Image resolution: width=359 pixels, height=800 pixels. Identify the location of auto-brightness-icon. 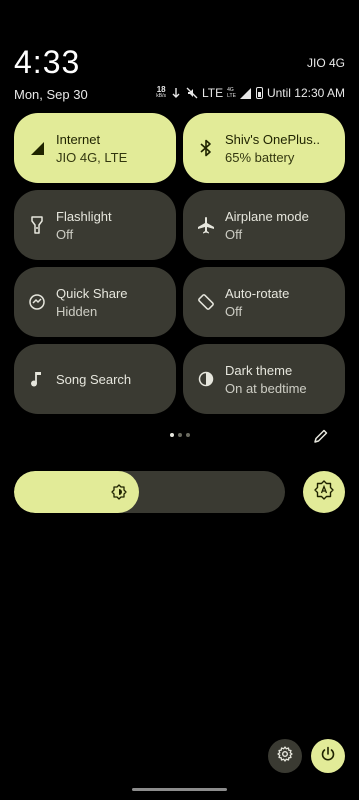
(324, 492).